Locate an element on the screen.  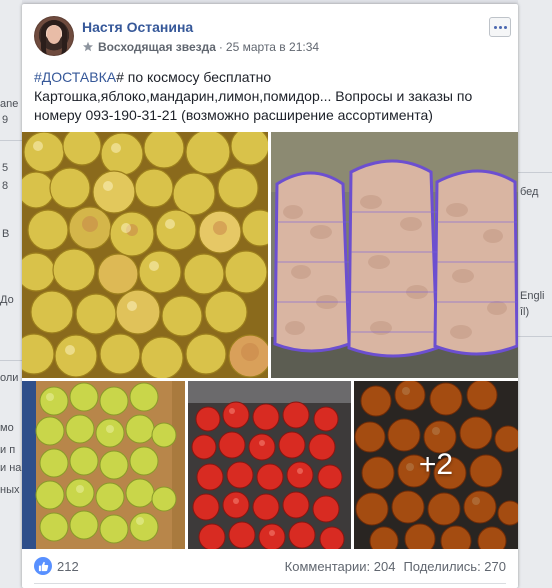
hashtag-link: #ДОСТАВКА is located at coordinates (75, 77).